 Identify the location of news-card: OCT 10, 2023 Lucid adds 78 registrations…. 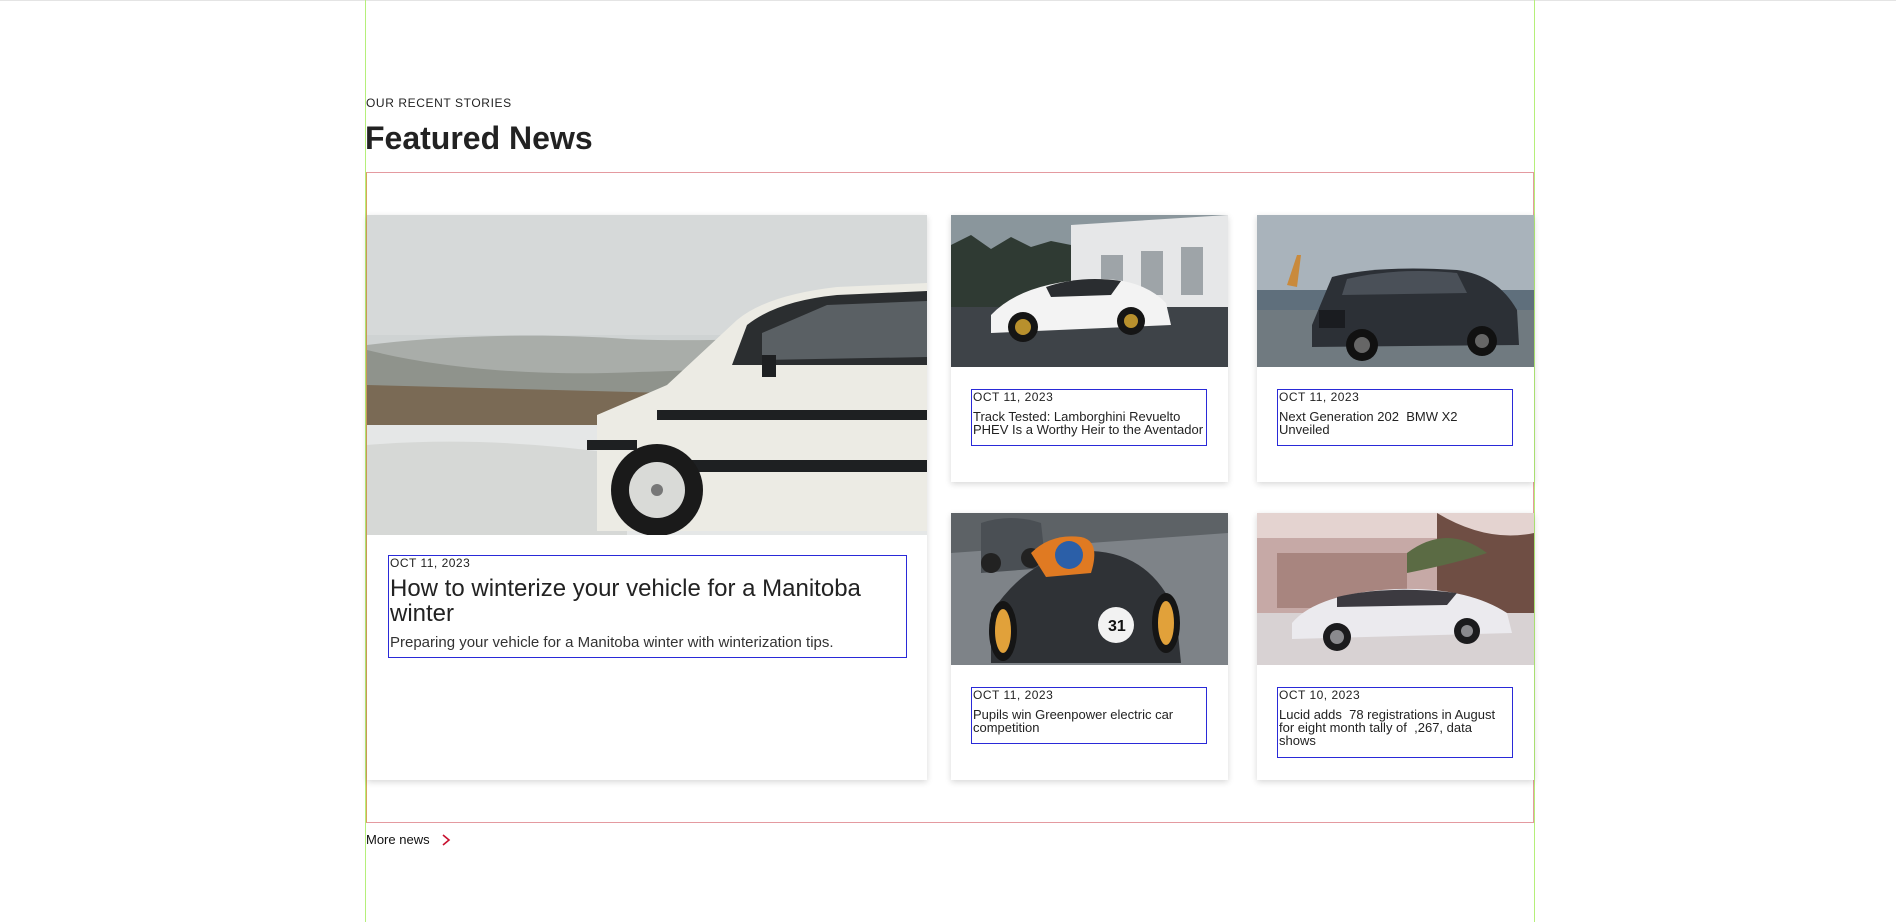
(1395, 646).